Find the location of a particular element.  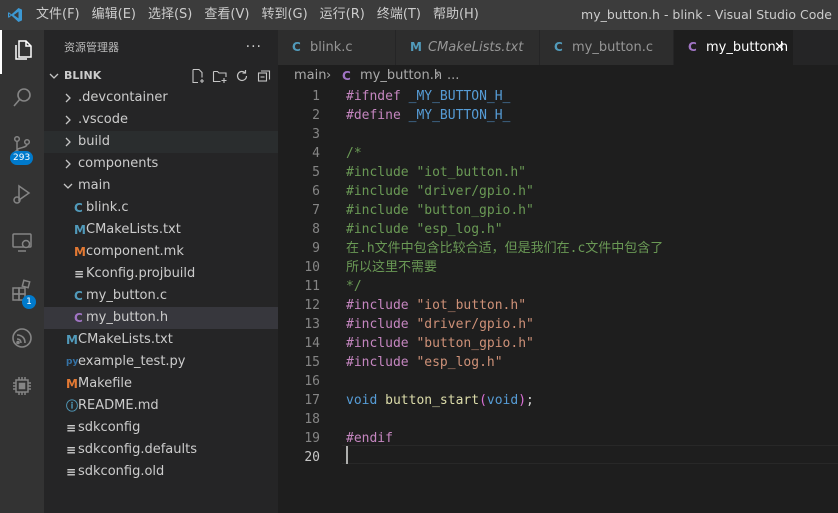

explorer-header: 资源管理器 ··· is located at coordinates (161, 47).